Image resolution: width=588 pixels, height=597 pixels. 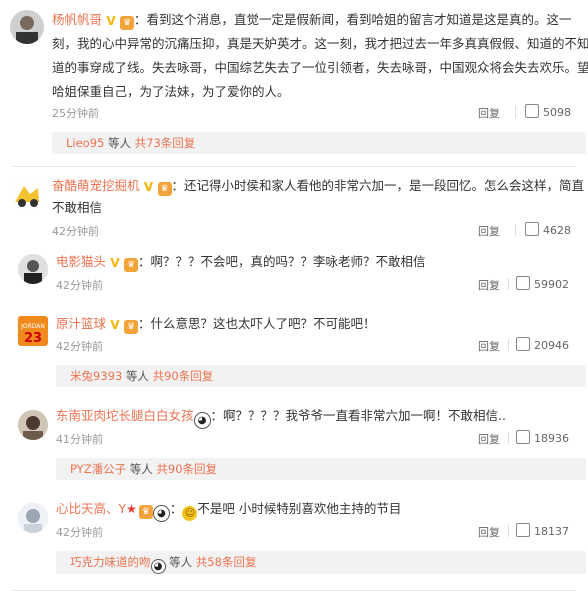 What do you see at coordinates (32, 326) in the screenshot?
I see `svg-text: JORDAN` at bounding box center [32, 326].